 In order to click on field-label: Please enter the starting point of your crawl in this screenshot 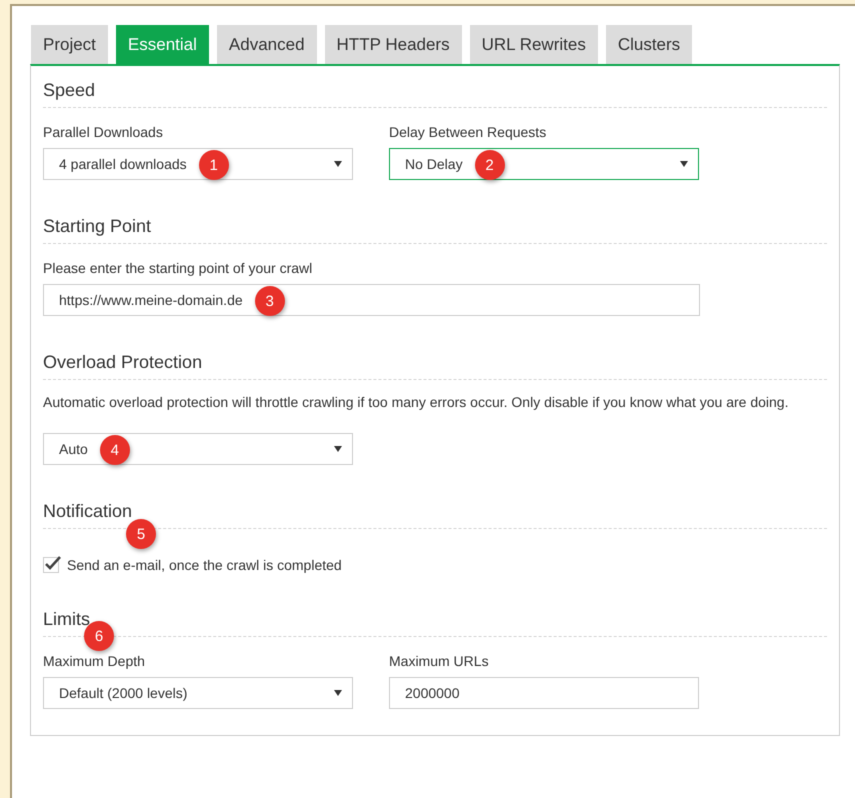, I will do `click(178, 268)`.